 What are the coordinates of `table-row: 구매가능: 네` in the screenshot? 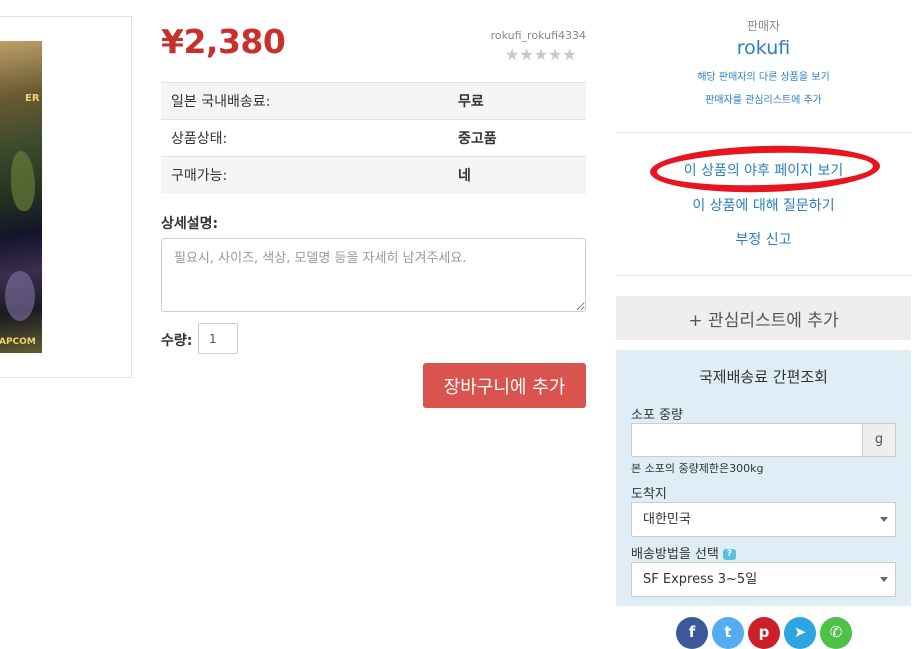 It's located at (373, 175).